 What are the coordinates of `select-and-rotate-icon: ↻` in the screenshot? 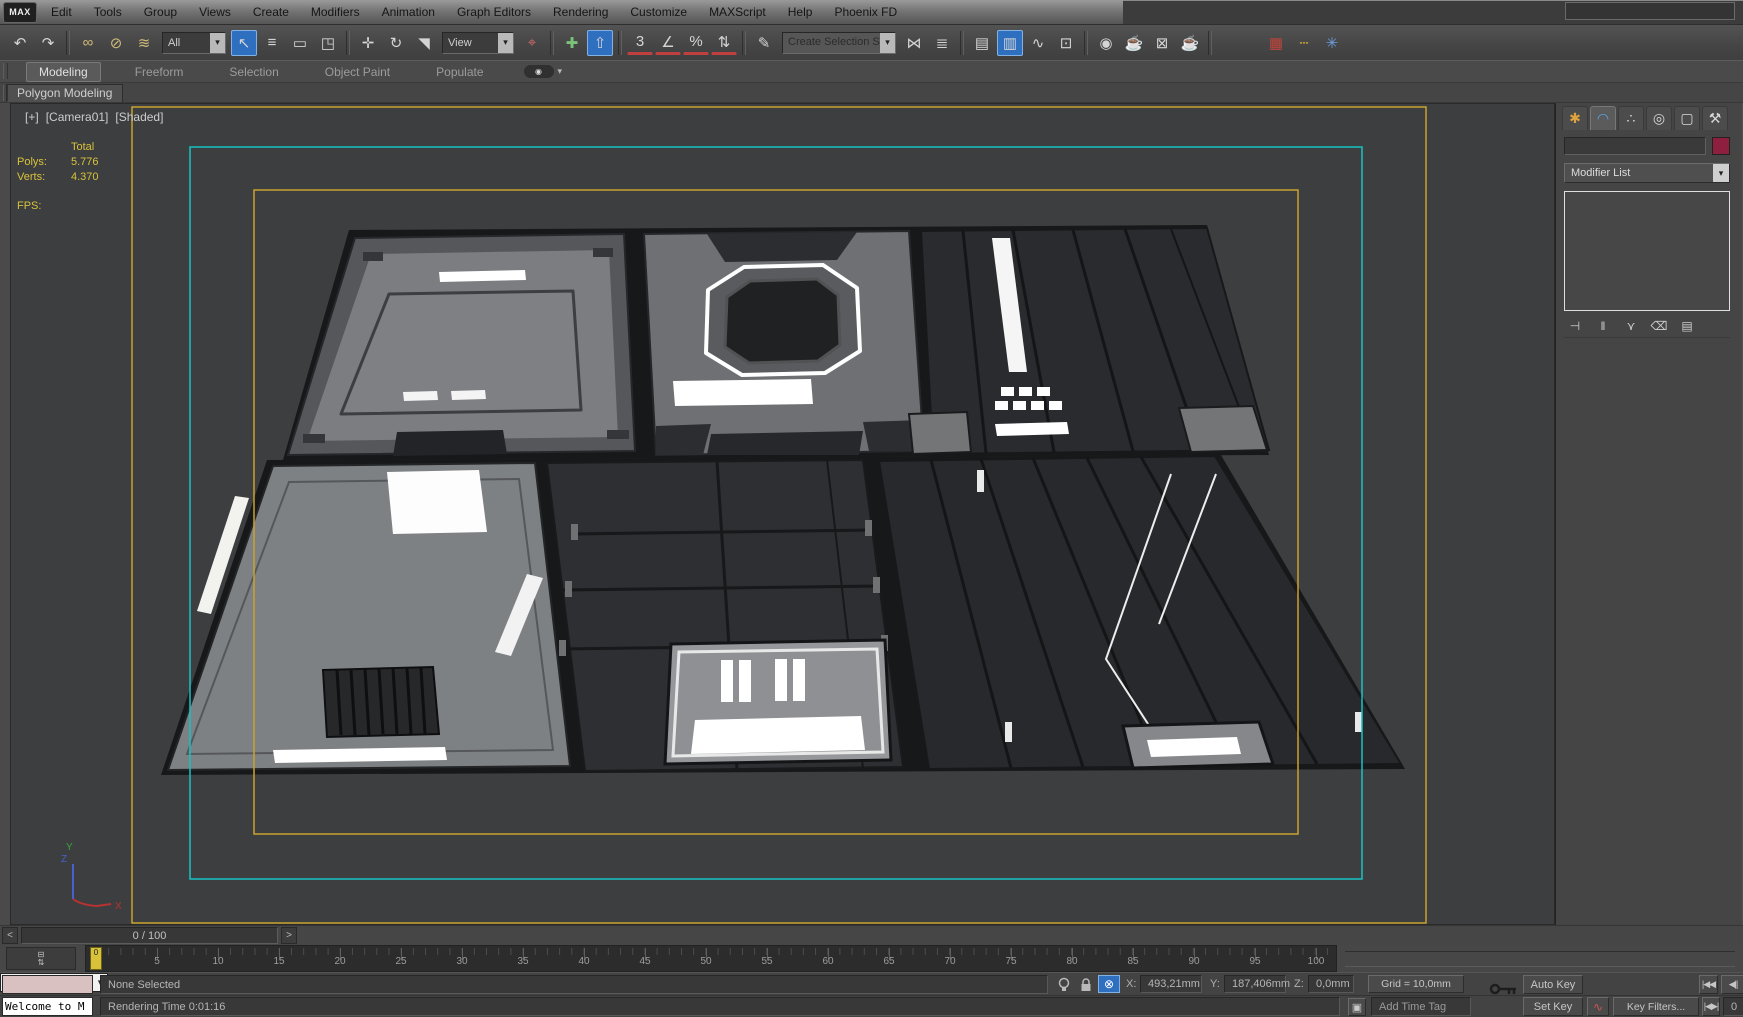 It's located at (396, 43).